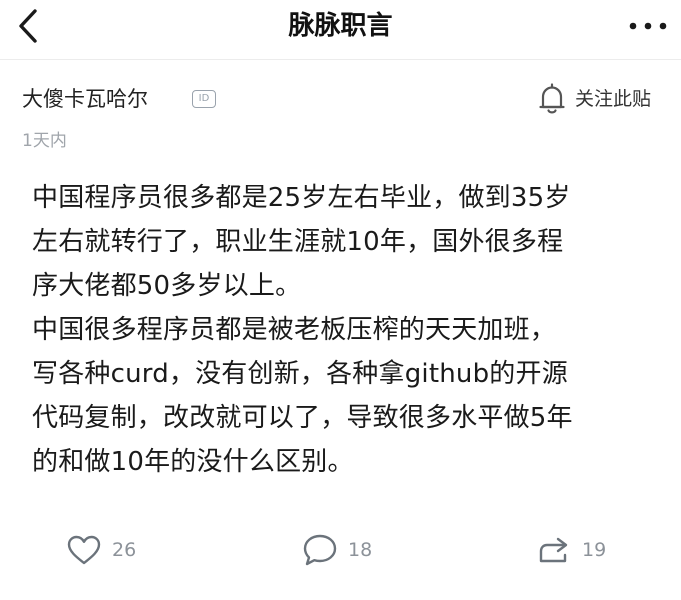  I want to click on more-dots-icon, so click(648, 26).